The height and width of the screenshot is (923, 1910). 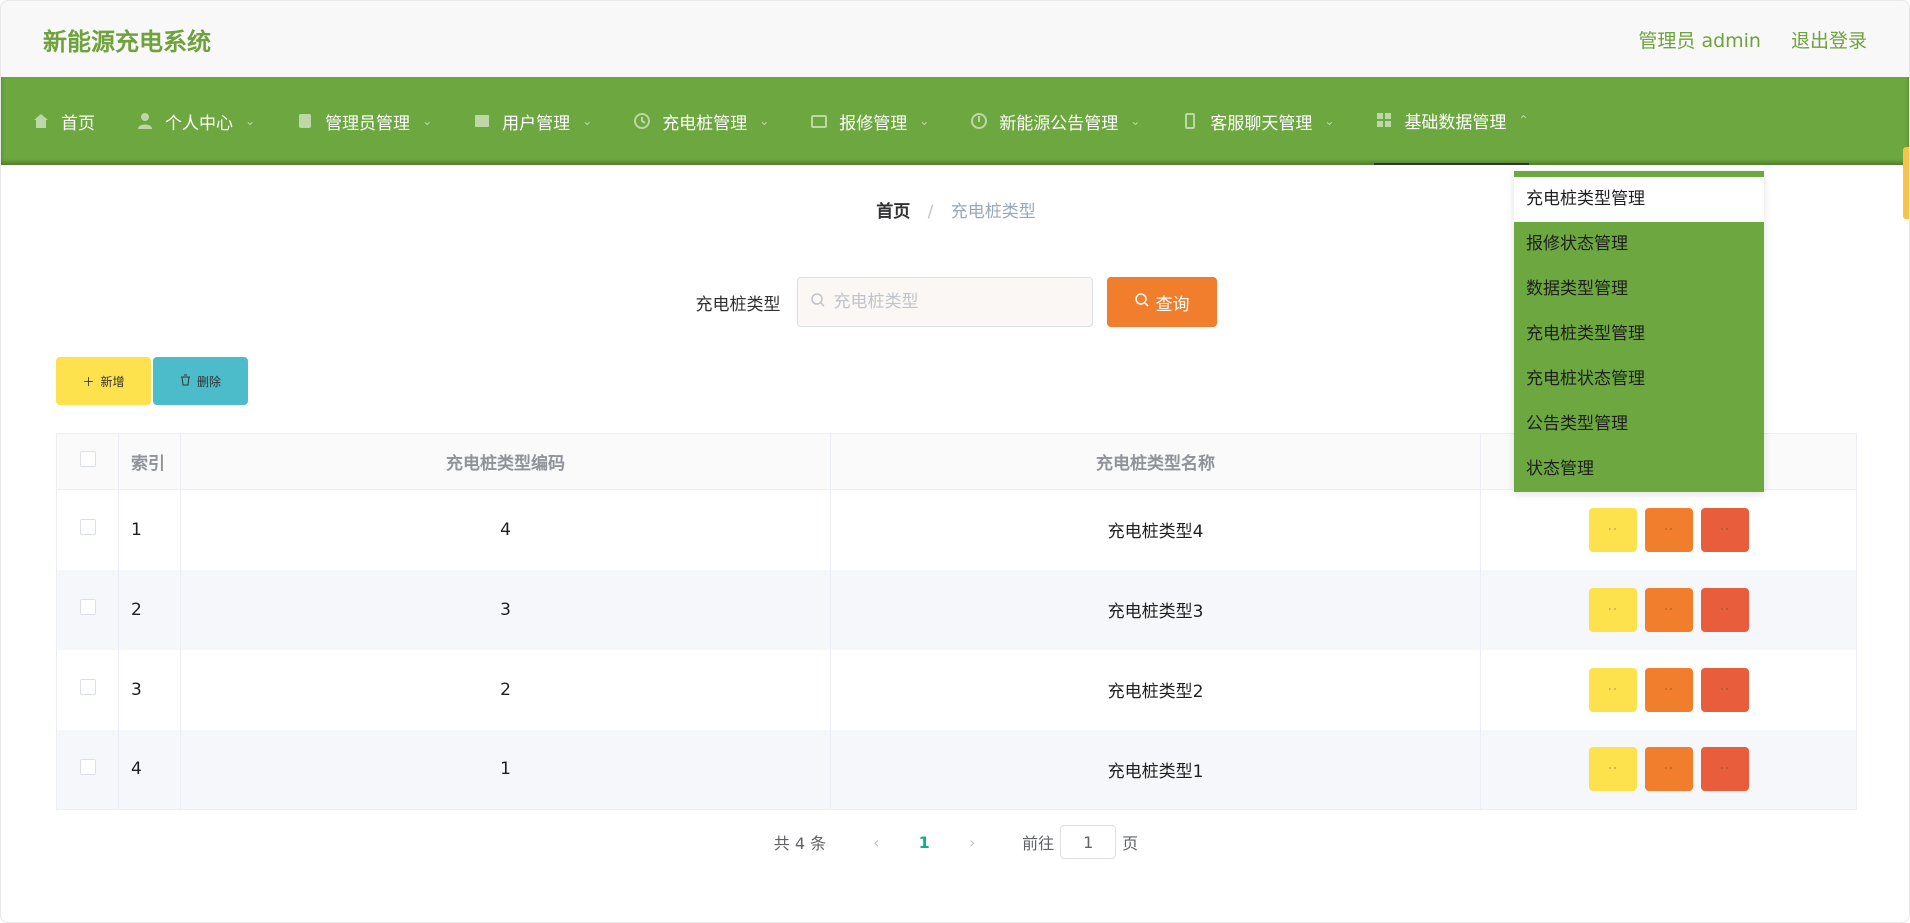 I want to click on add-button-label: 新增, so click(x=112, y=381).